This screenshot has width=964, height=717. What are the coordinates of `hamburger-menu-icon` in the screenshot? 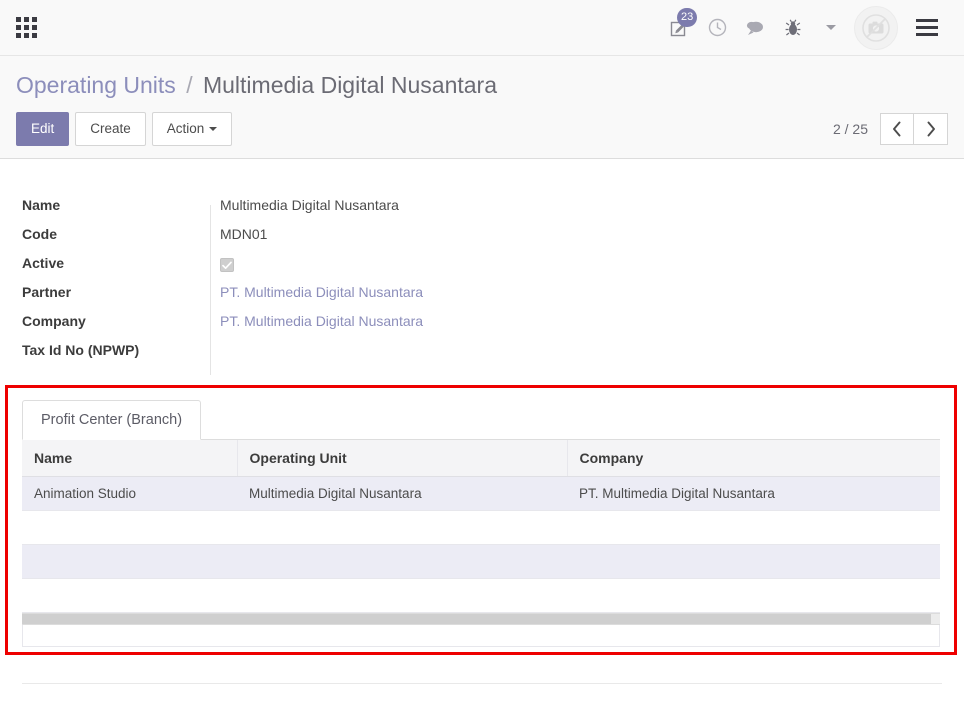 It's located at (927, 28).